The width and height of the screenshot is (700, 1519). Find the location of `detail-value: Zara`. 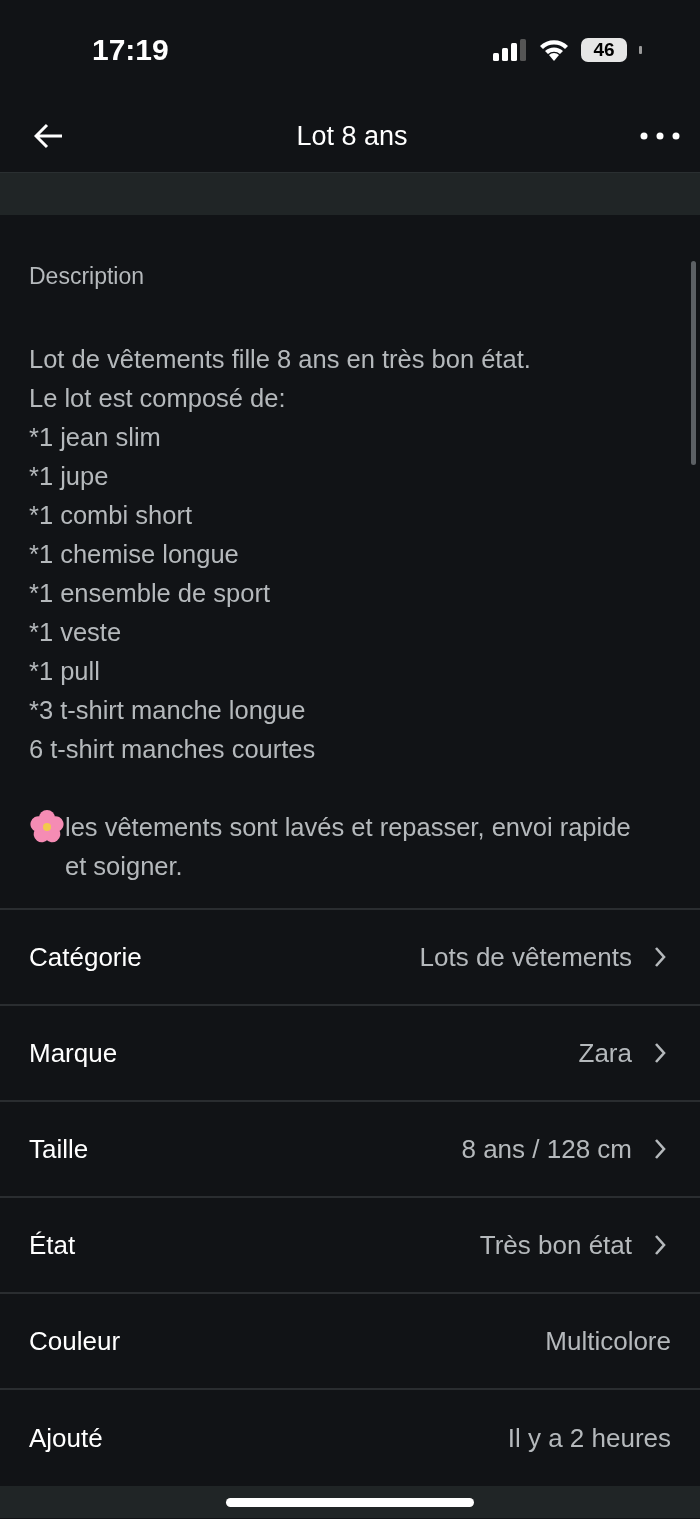

detail-value: Zara is located at coordinates (605, 1053).